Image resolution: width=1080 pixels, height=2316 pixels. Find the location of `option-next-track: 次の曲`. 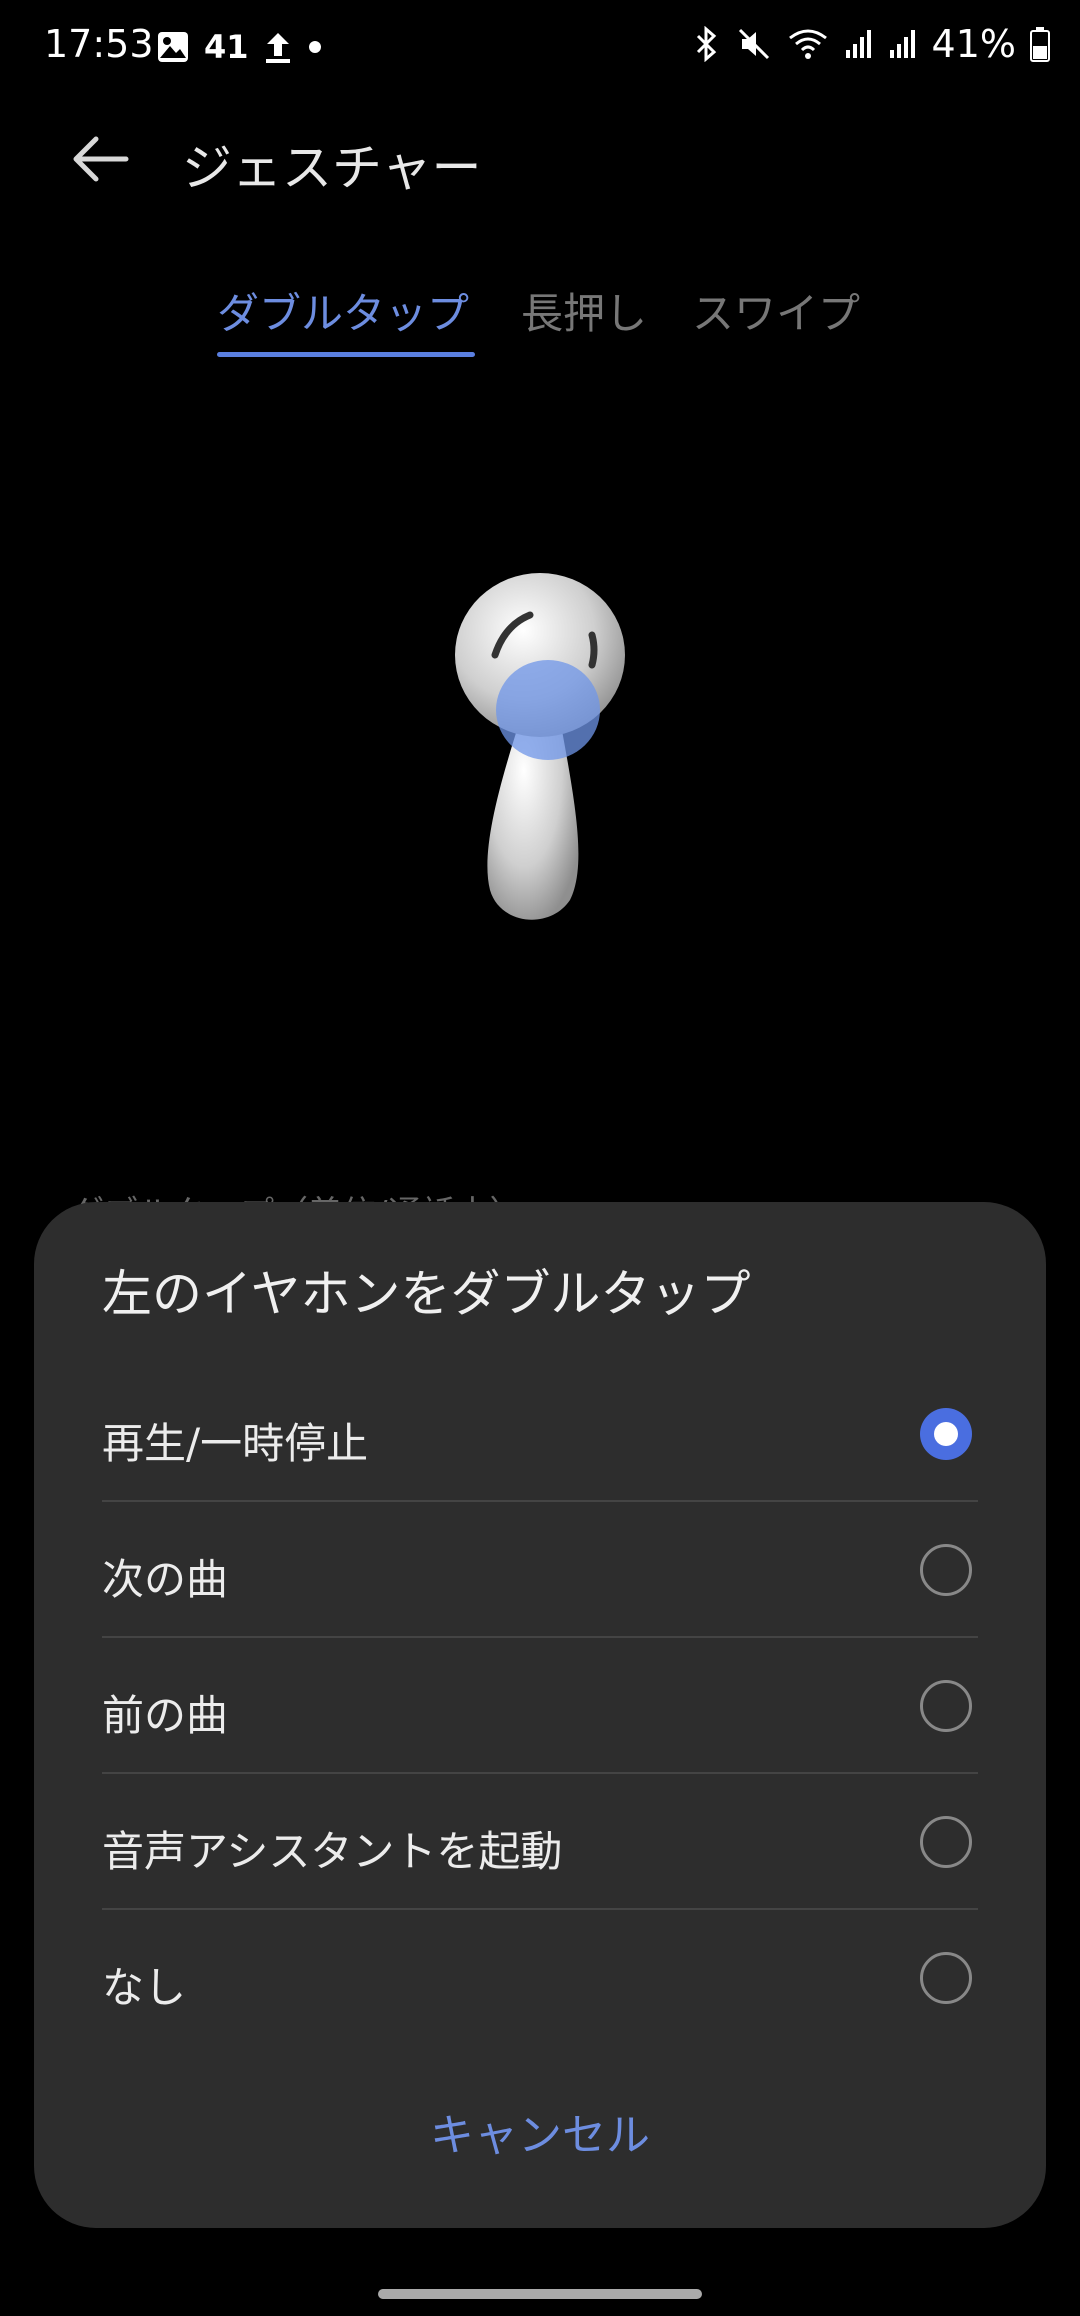

option-next-track: 次の曲 is located at coordinates (540, 1570).